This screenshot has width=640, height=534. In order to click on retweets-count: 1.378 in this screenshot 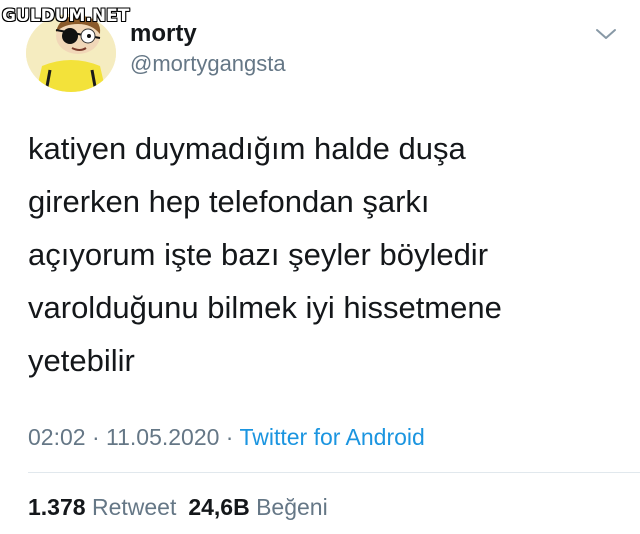, I will do `click(57, 507)`.